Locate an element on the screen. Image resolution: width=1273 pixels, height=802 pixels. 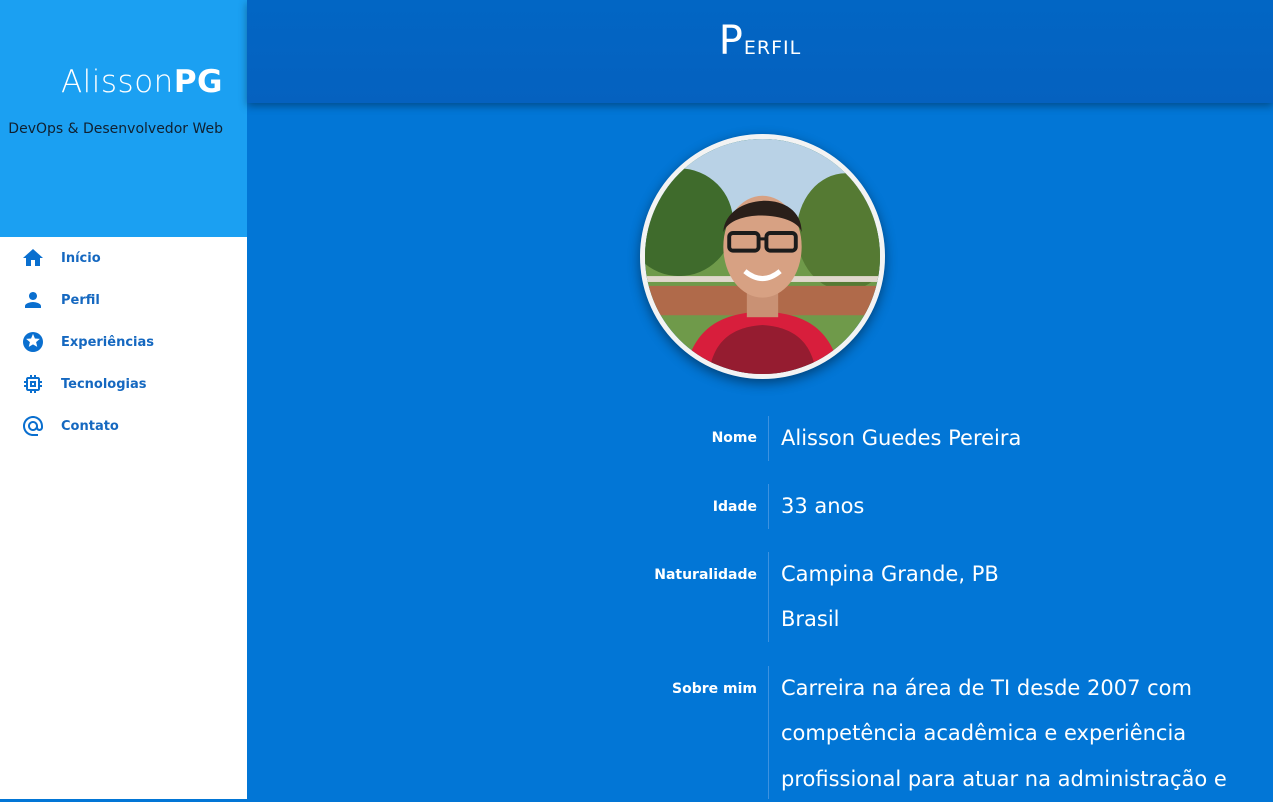
brand-logo: AlissonPG is located at coordinates (142, 82).